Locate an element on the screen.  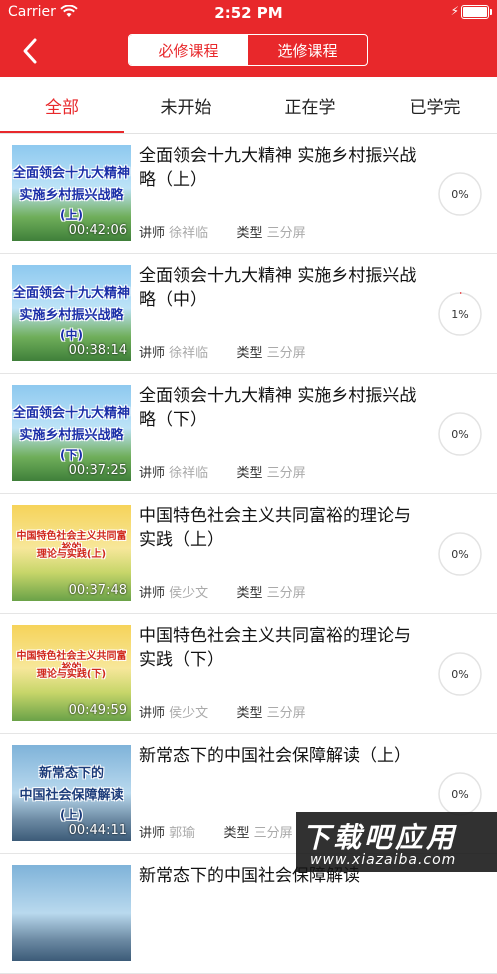
course-item: 新常态下的中国社会保障解读 is located at coordinates (248, 914).